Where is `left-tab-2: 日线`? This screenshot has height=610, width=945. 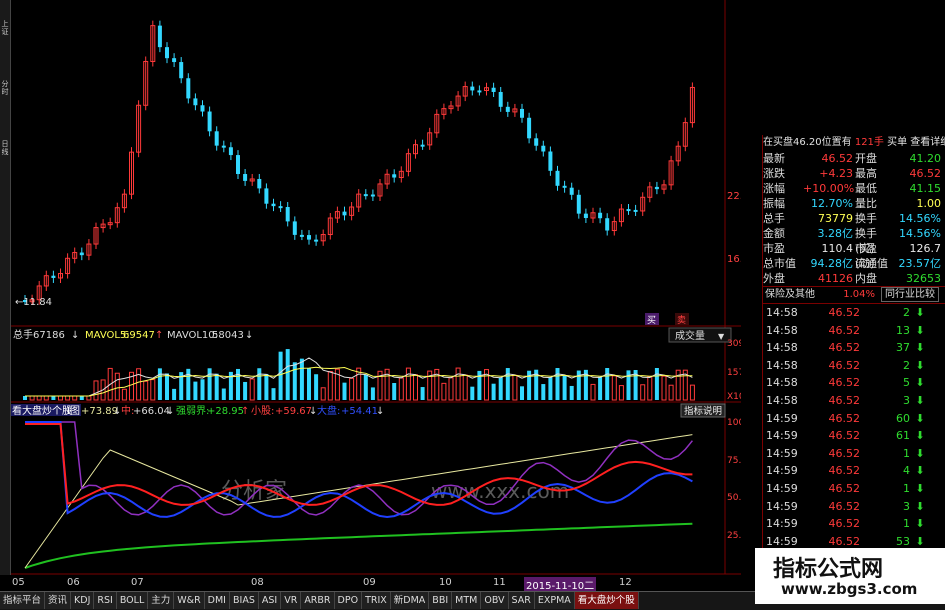
left-tab-2: 日线 is located at coordinates (5, 148).